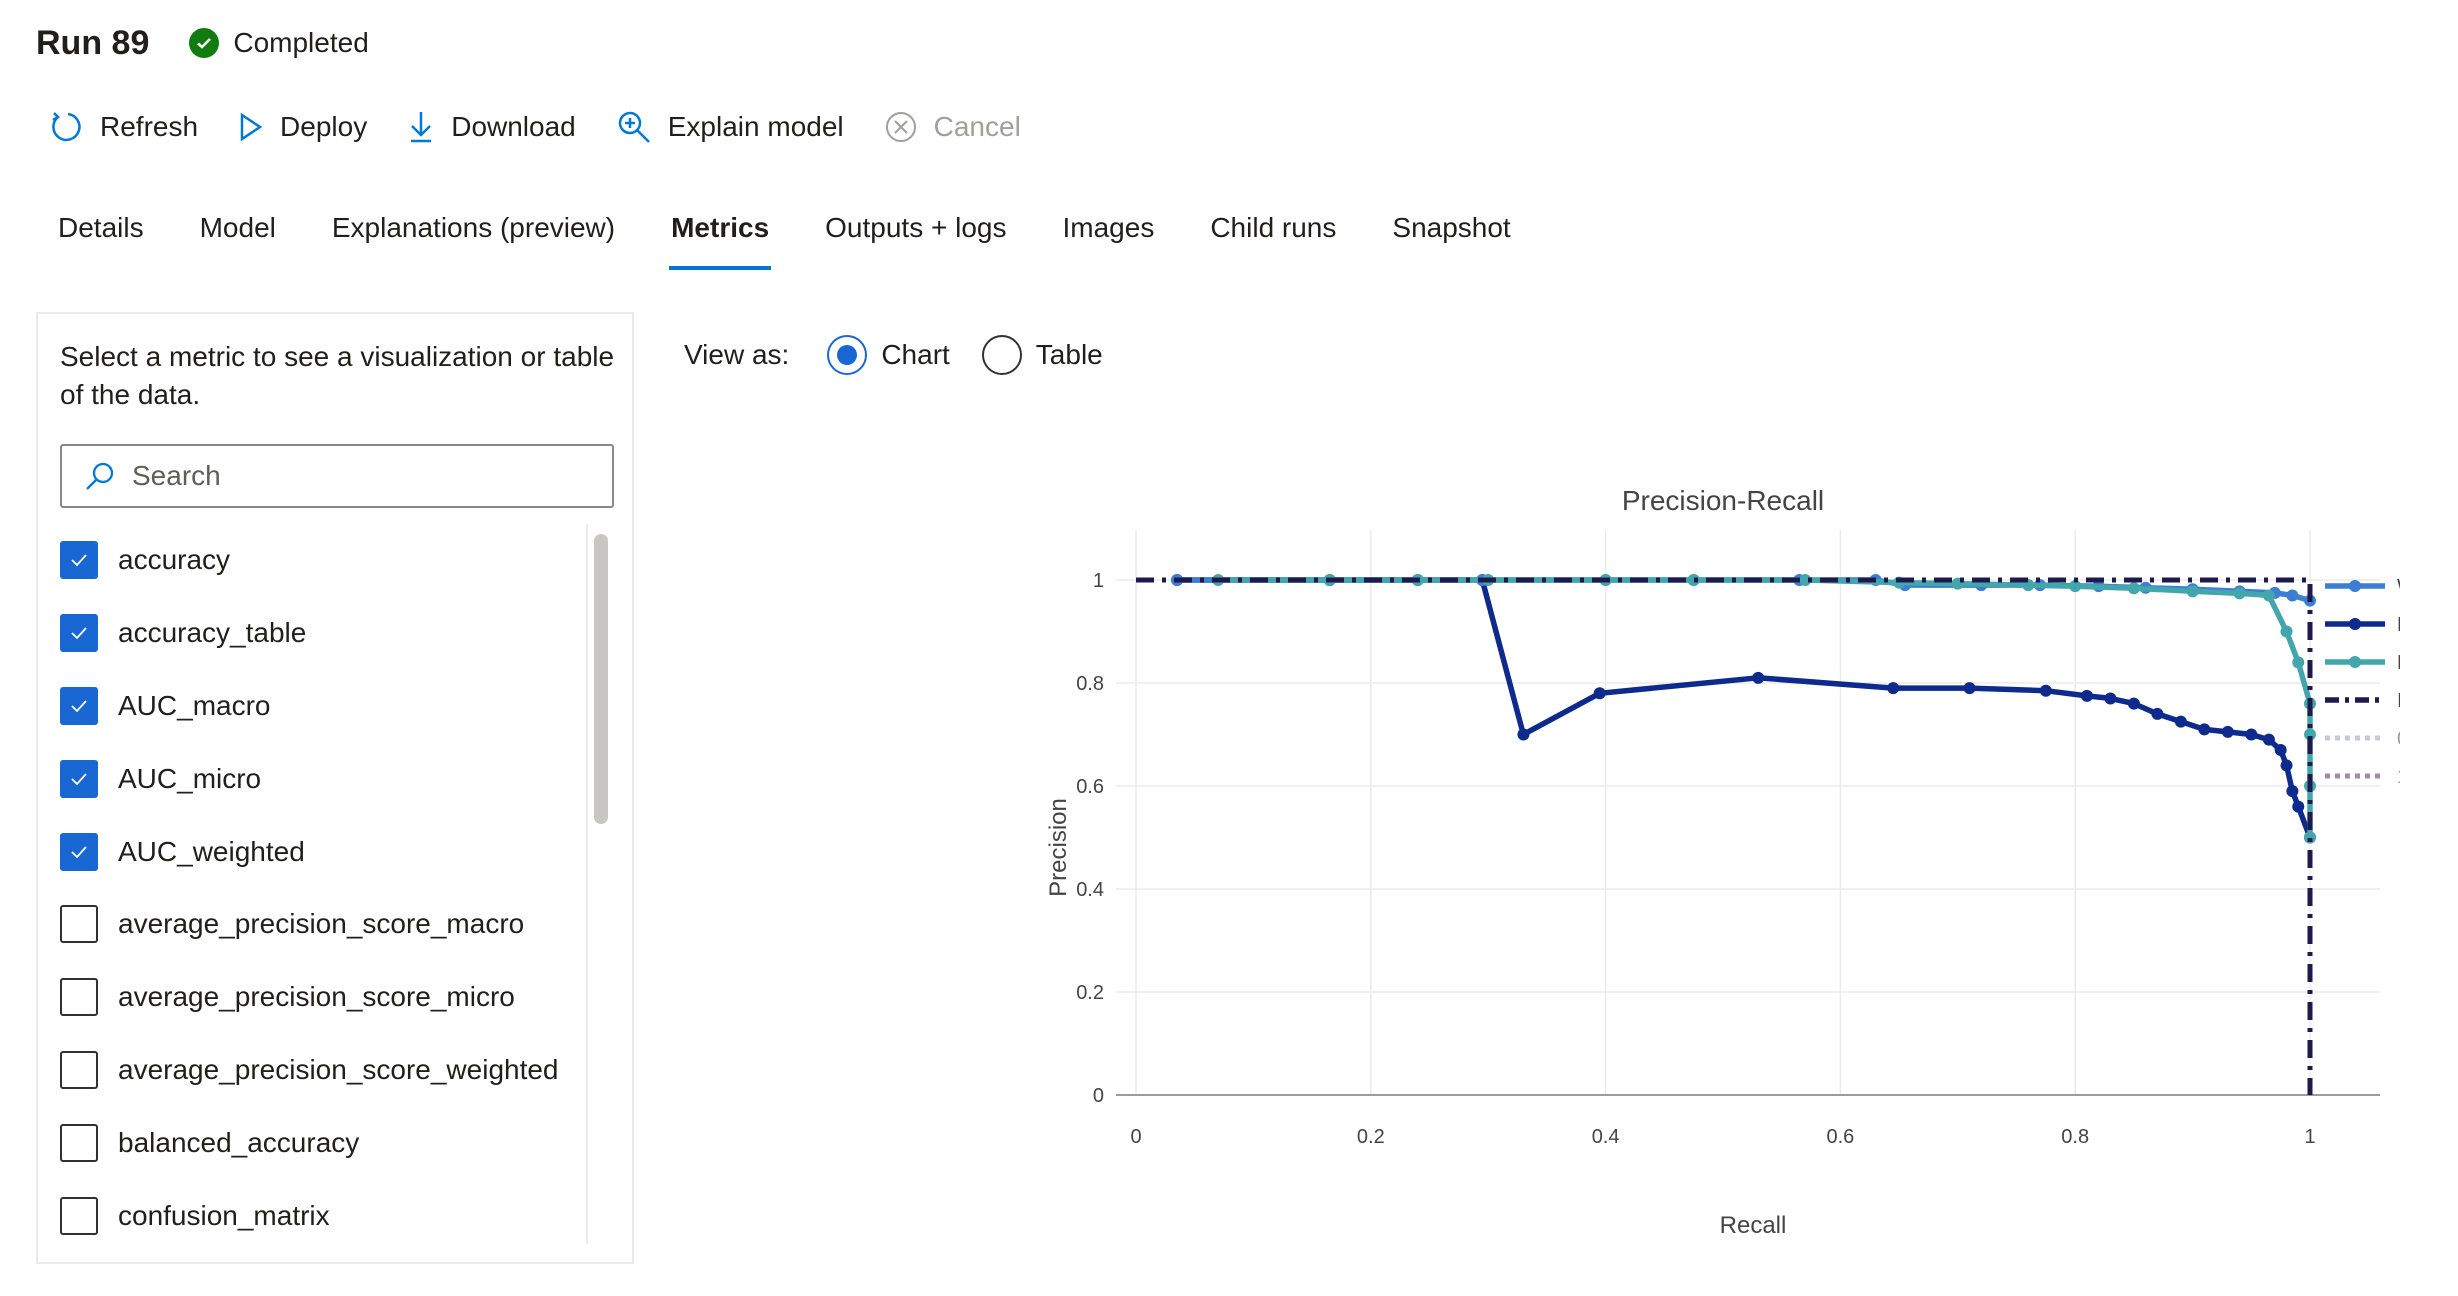 The width and height of the screenshot is (2458, 1296). Describe the element at coordinates (2398, 739) in the screenshot. I see `legend-label: 0` at that location.